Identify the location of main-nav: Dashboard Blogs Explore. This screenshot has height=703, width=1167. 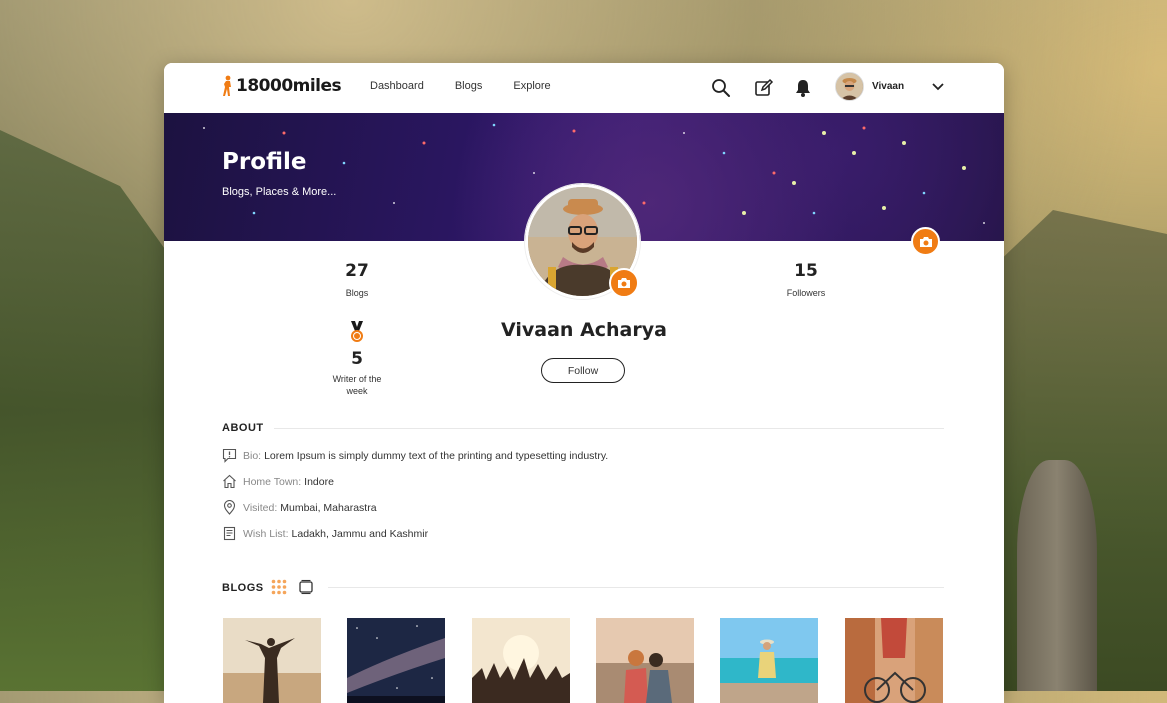
(476, 86).